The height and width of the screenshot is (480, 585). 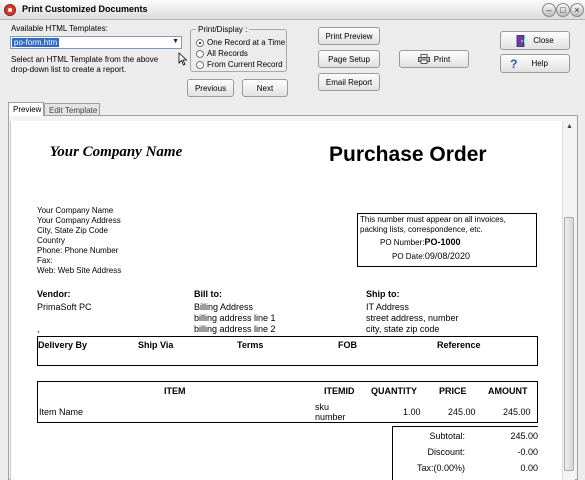 I want to click on print-display-title: Print/Display :, so click(x=223, y=29).